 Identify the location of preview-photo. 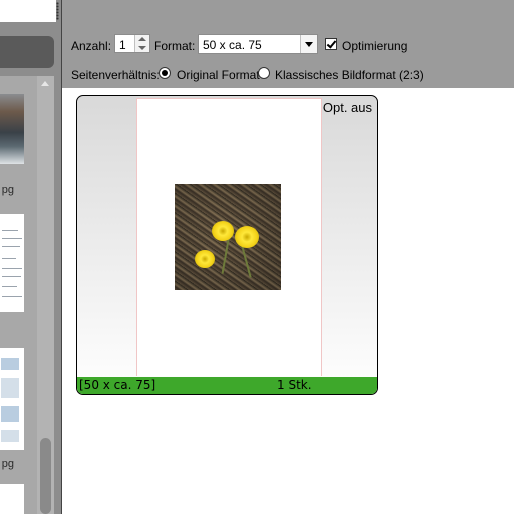
(228, 237).